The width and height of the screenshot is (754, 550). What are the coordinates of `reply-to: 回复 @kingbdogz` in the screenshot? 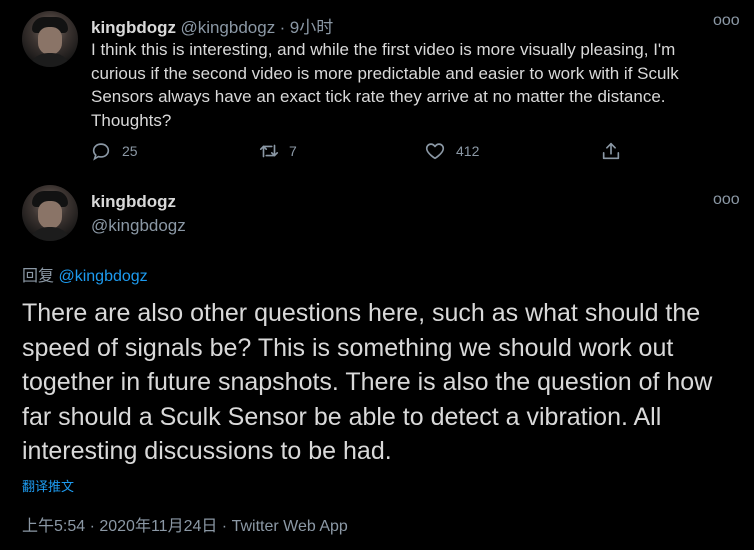 It's located at (85, 274).